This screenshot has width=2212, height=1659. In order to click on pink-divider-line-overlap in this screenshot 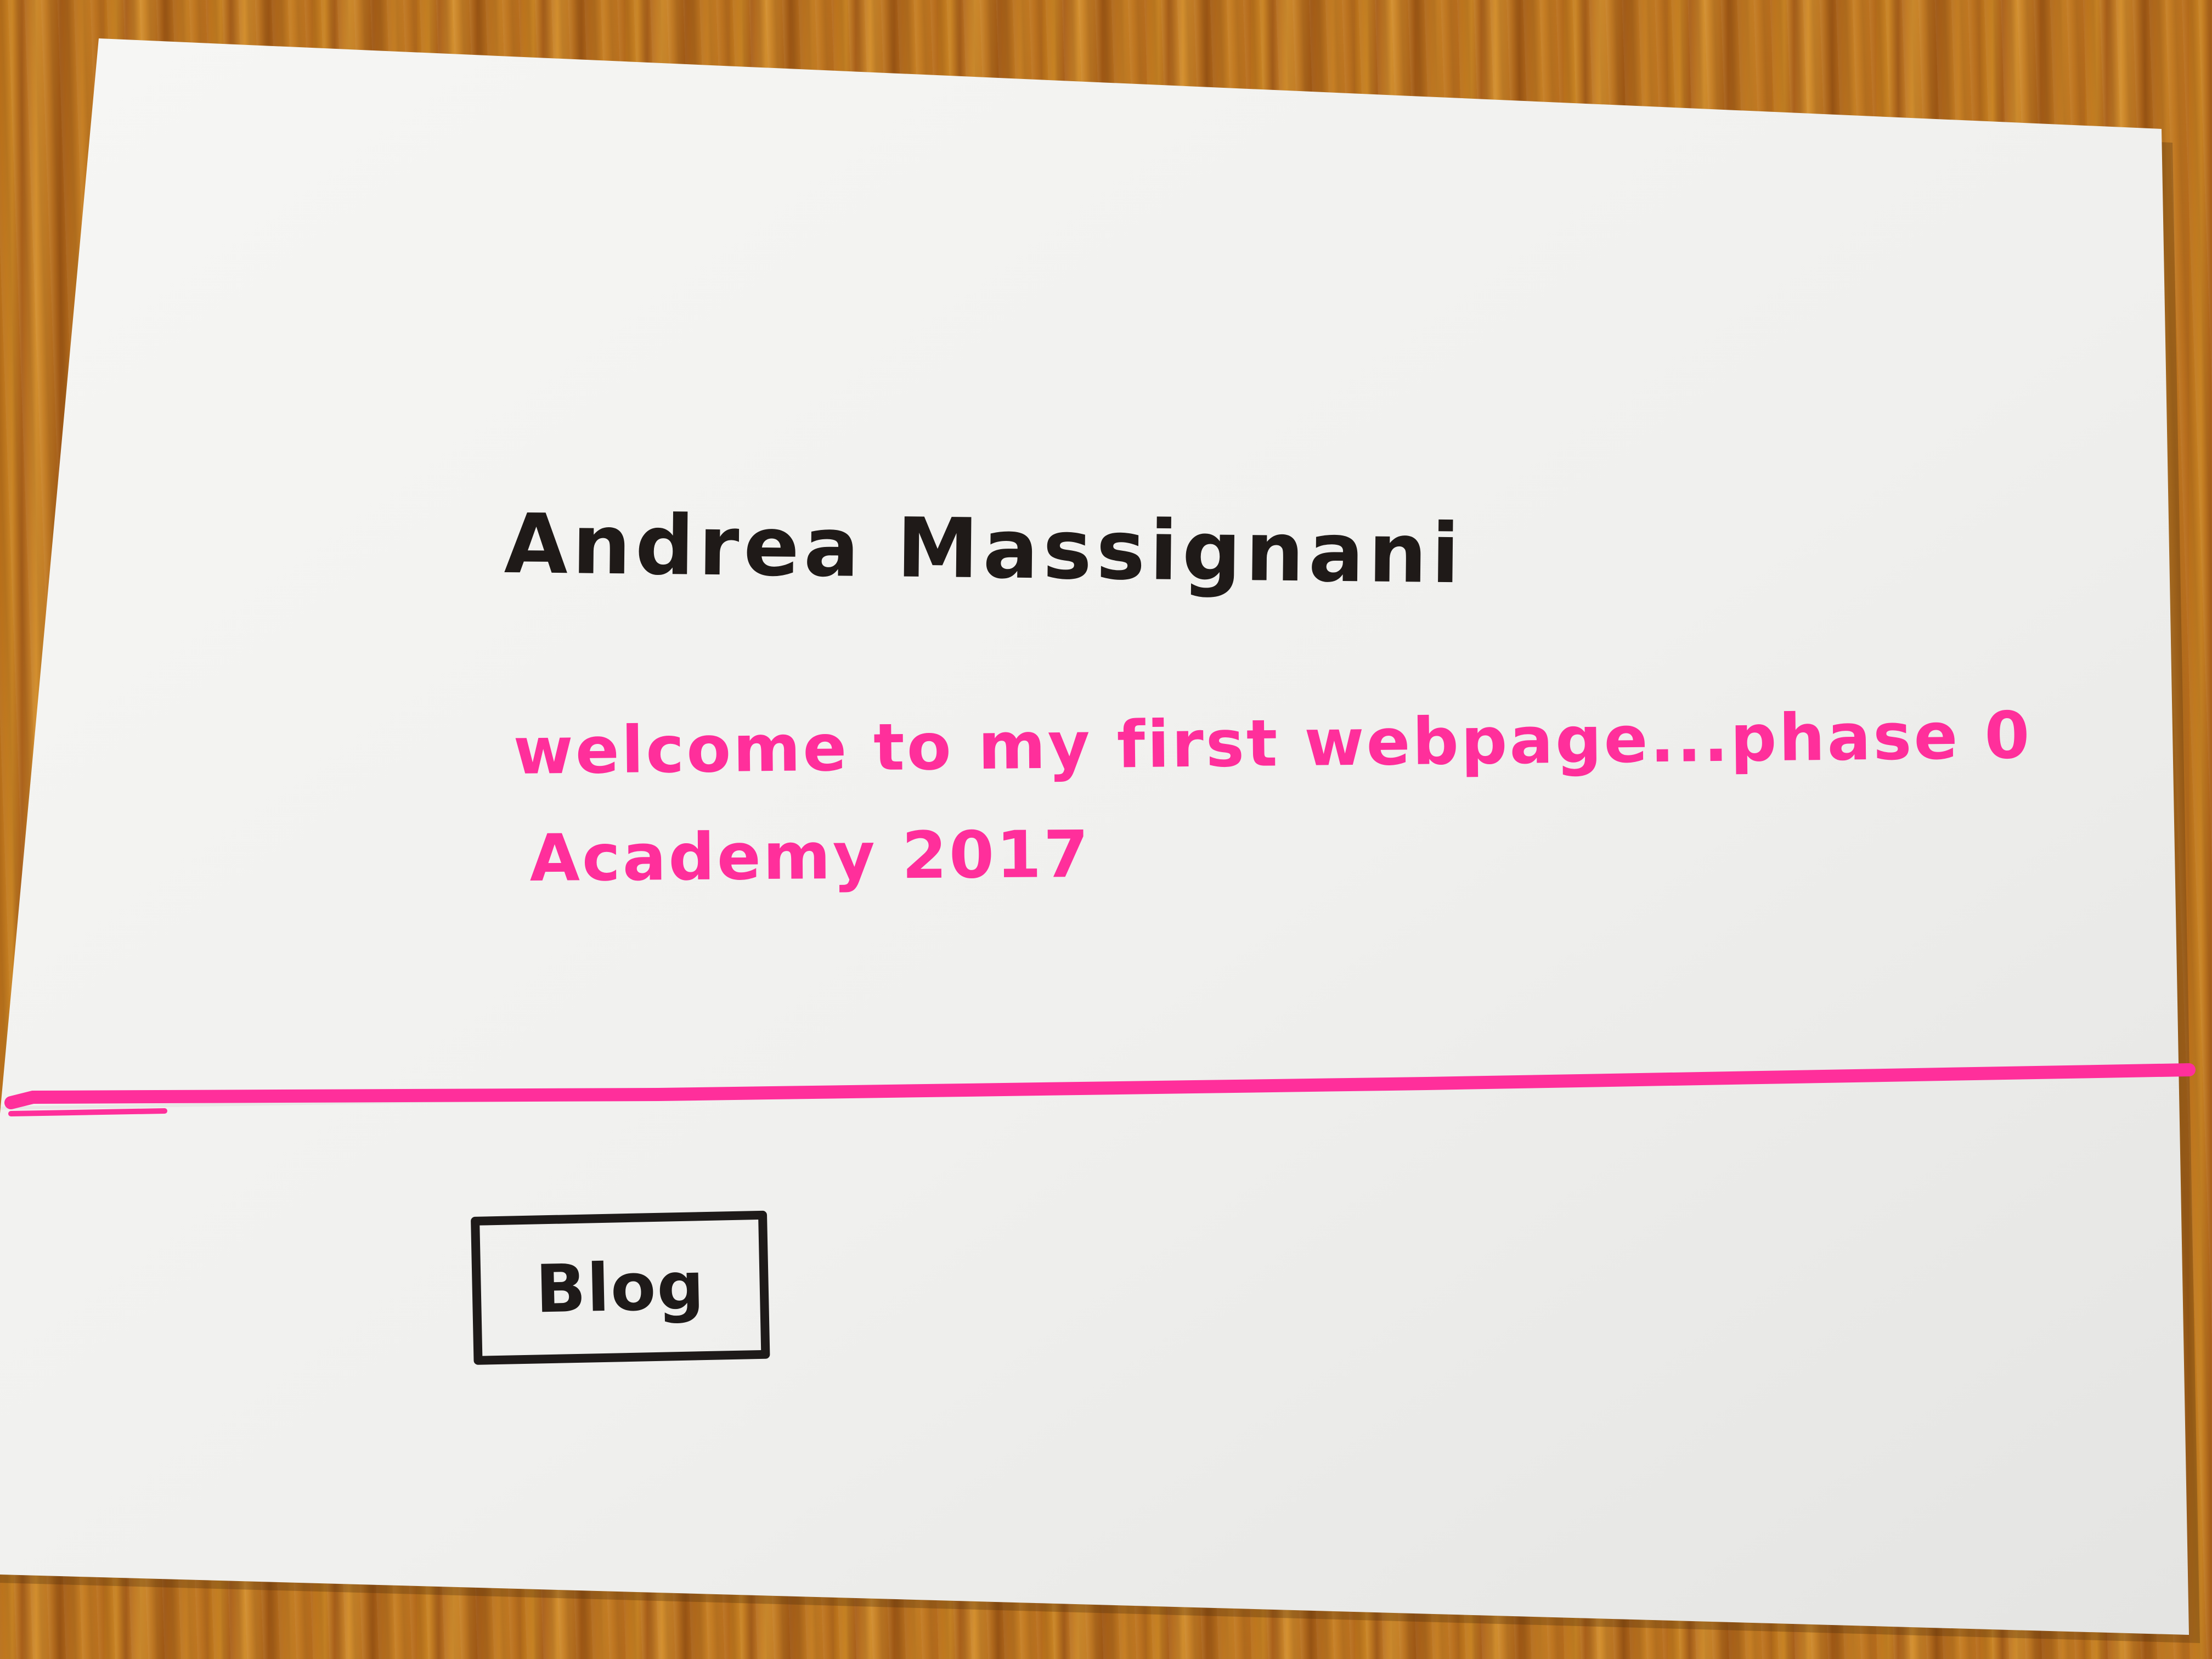, I will do `click(87, 1112)`.